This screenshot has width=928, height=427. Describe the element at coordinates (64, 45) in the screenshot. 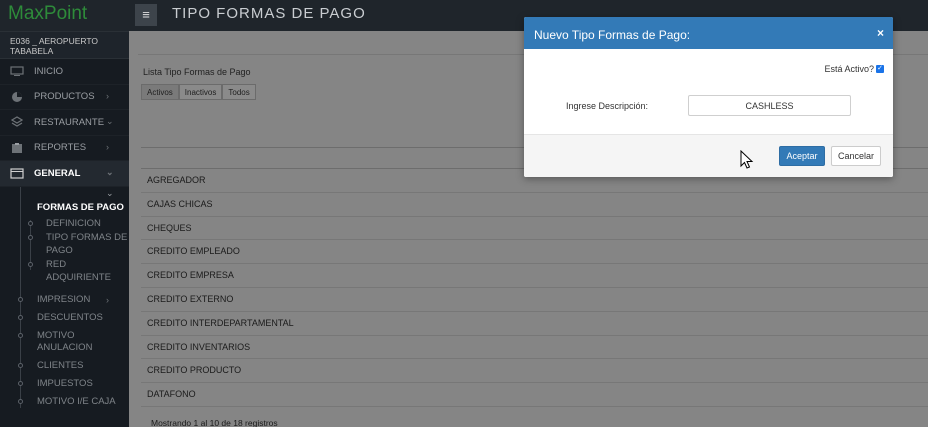

I see `store-name: E036 _ AEROPUERTO TABABELA` at that location.